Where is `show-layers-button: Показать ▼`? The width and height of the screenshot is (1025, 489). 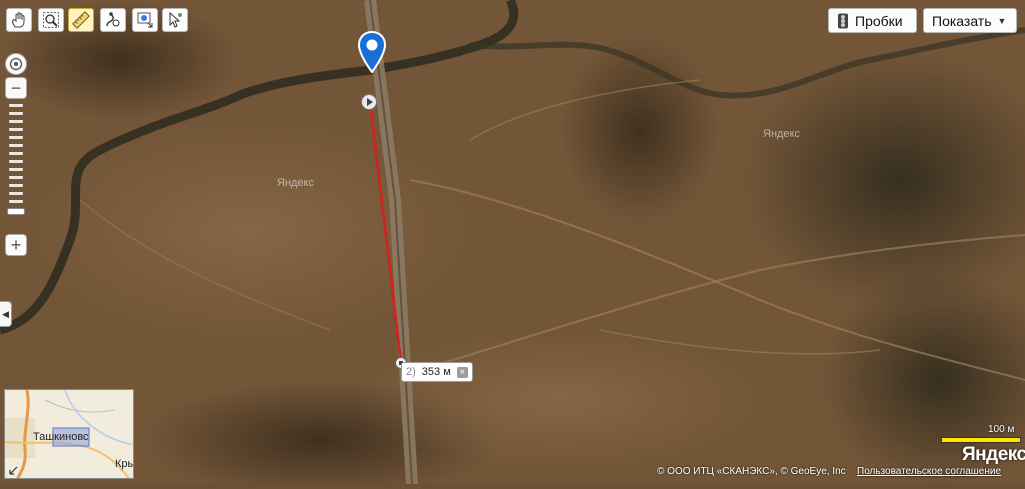
show-layers-button: Показать ▼ is located at coordinates (970, 20).